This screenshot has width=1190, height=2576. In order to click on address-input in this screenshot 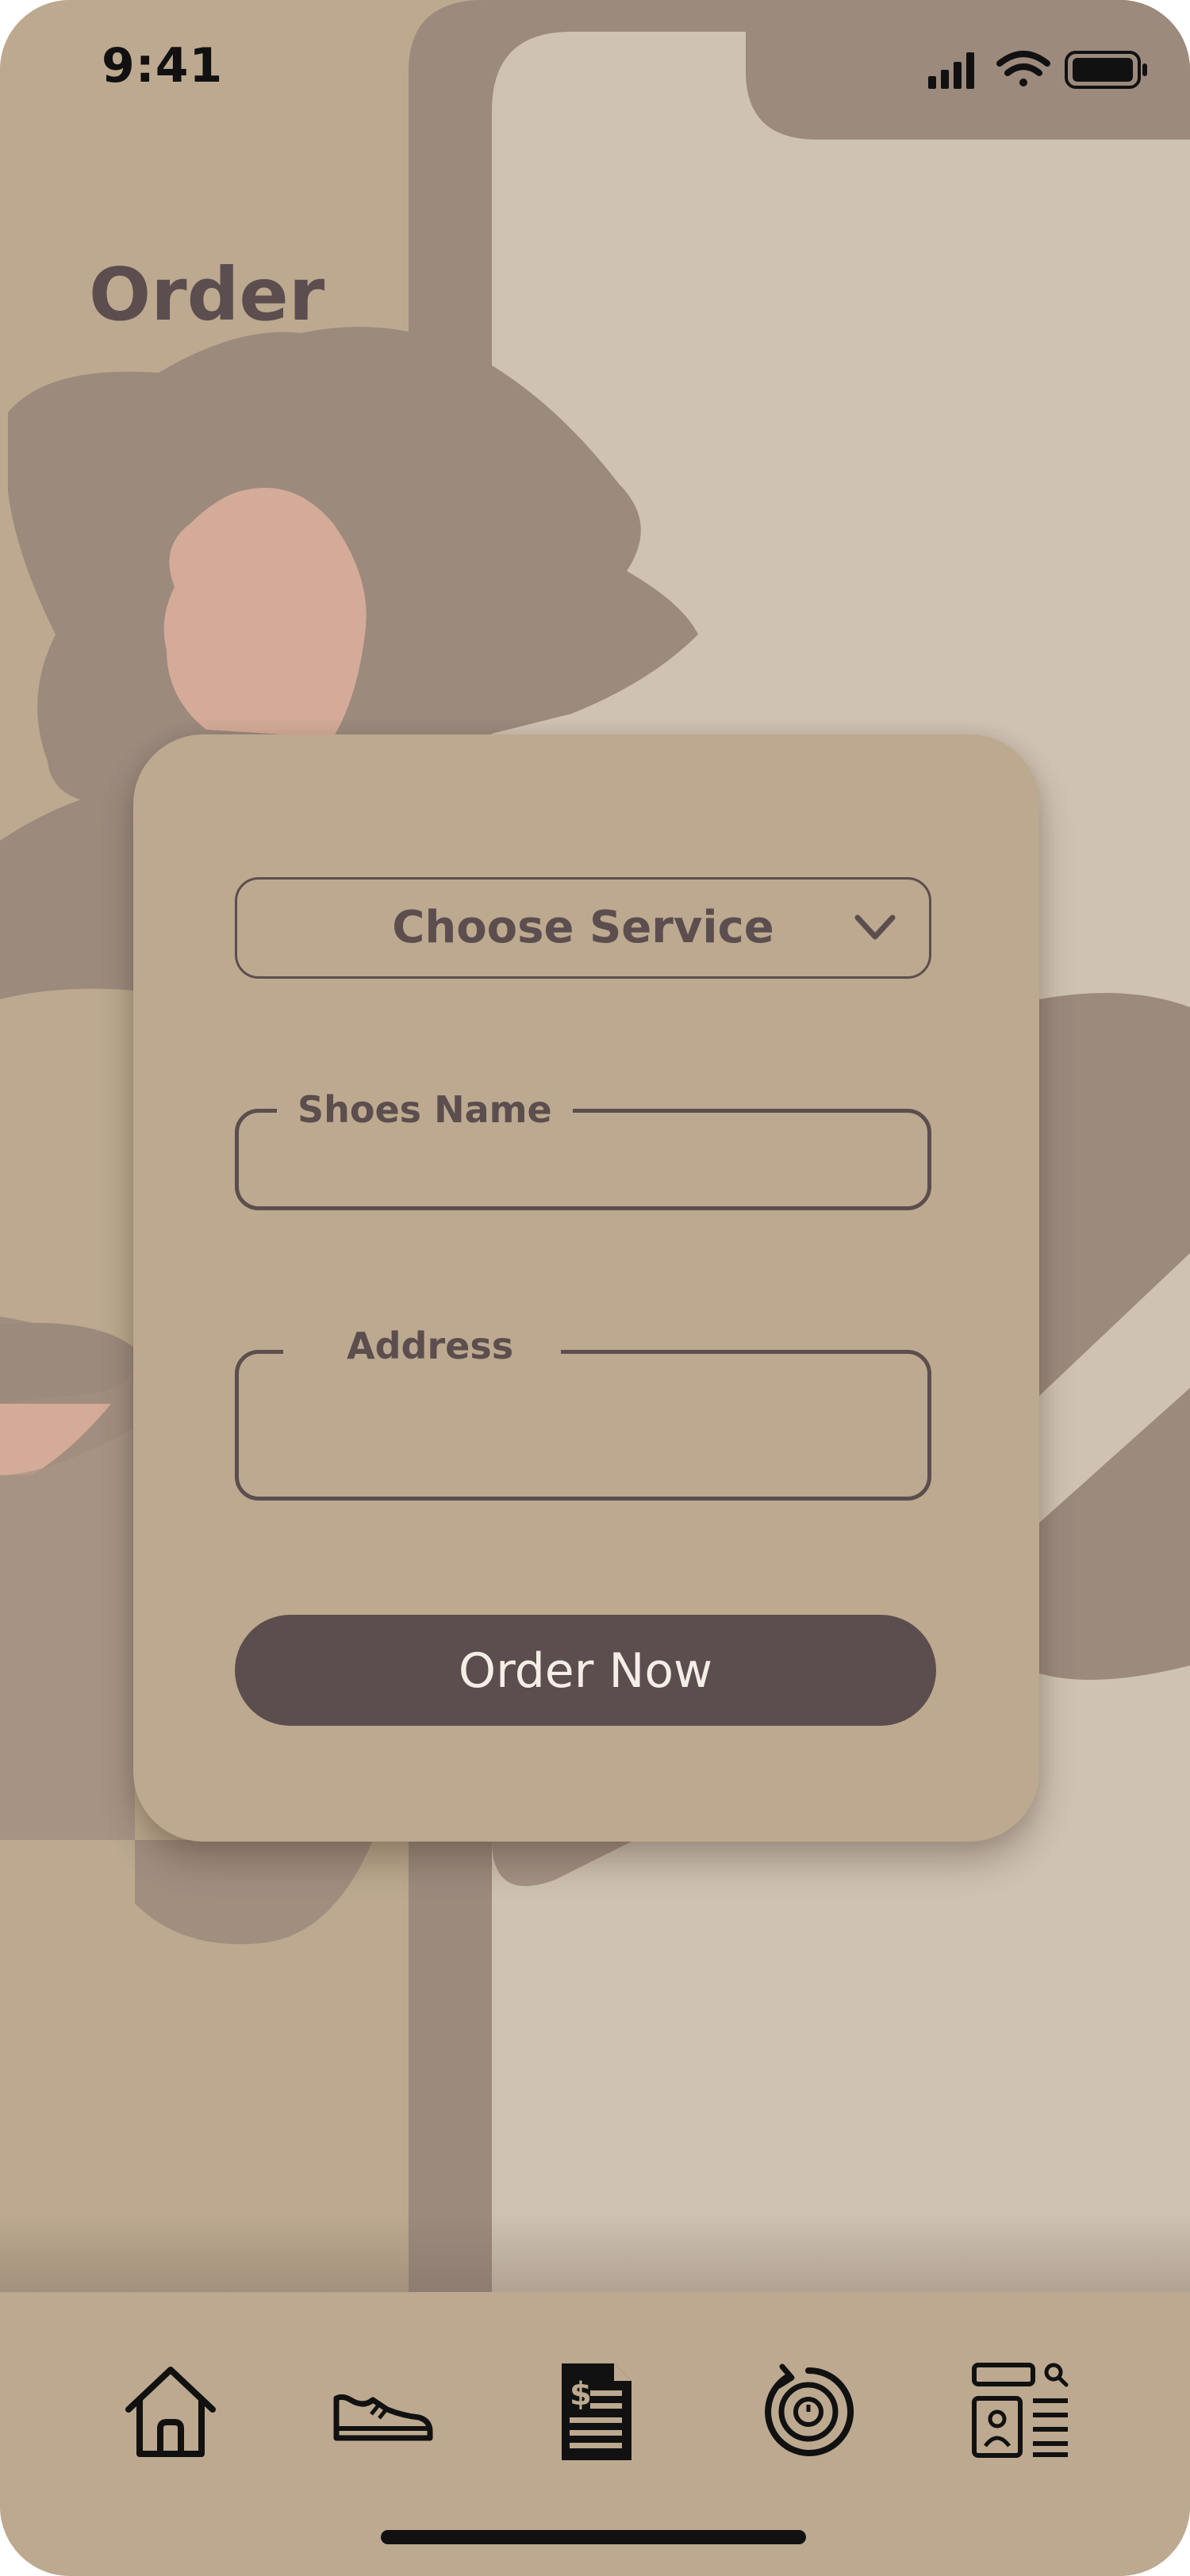, I will do `click(583, 1426)`.